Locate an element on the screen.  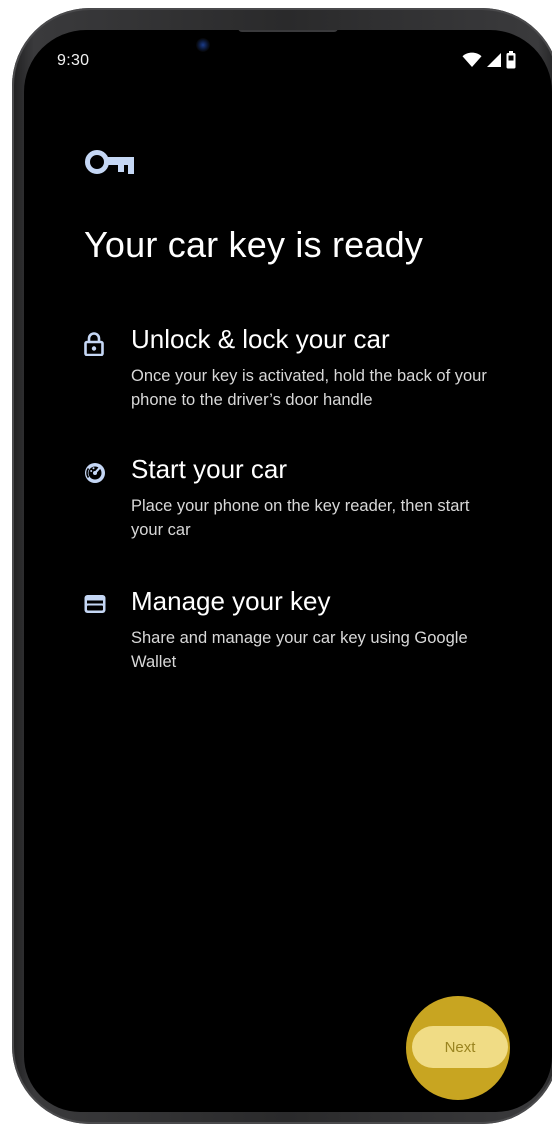
wifi-icon is located at coordinates (472, 62).